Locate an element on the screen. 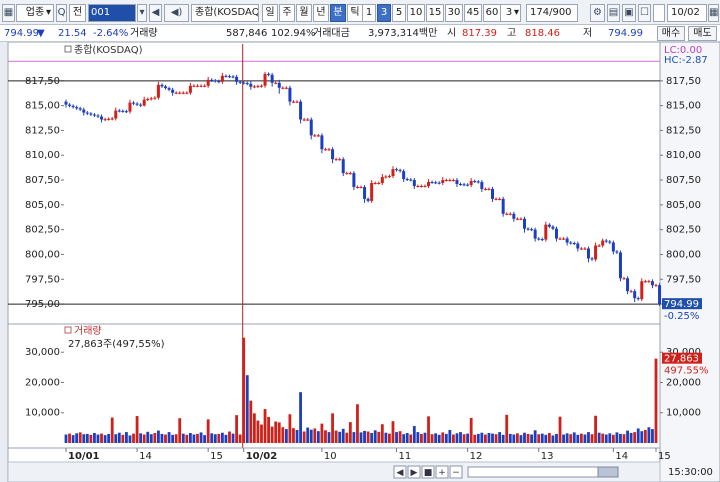  interval-button-2: 5 is located at coordinates (399, 13).